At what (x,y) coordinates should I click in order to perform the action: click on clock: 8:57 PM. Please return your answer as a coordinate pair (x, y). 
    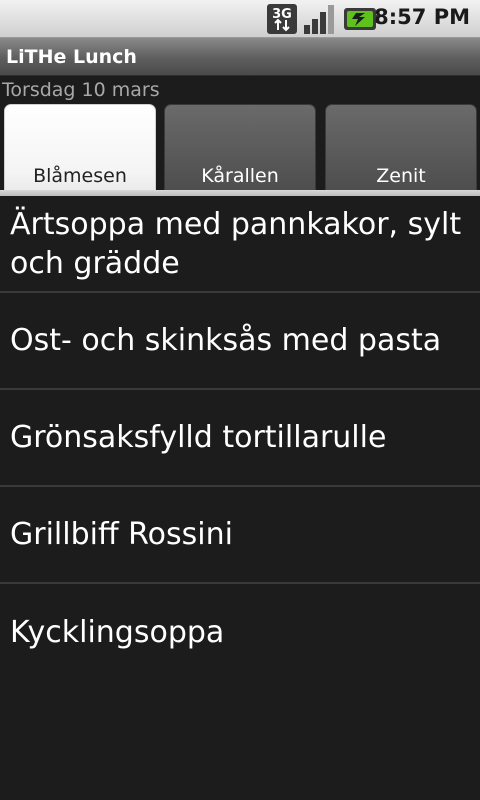
    Looking at the image, I should click on (422, 17).